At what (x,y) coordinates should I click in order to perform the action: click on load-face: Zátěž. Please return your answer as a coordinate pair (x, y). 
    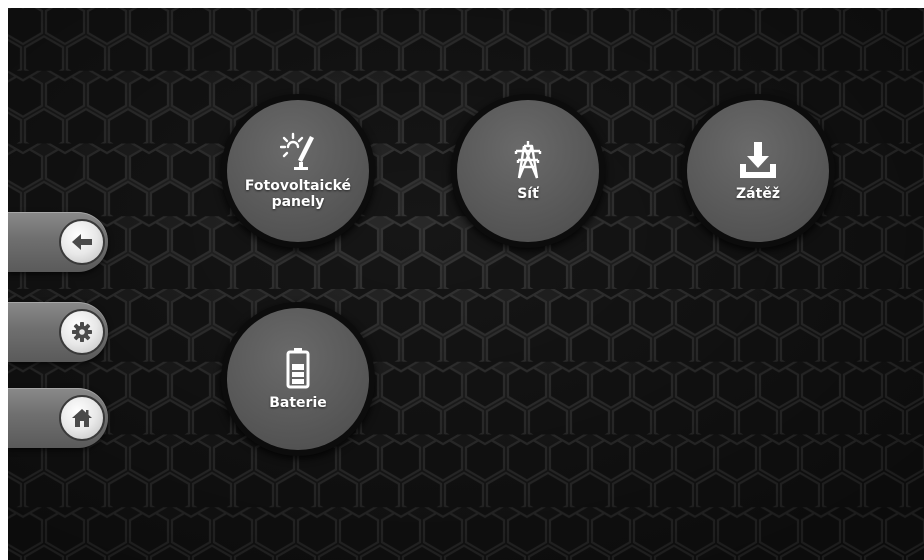
    Looking at the image, I should click on (758, 171).